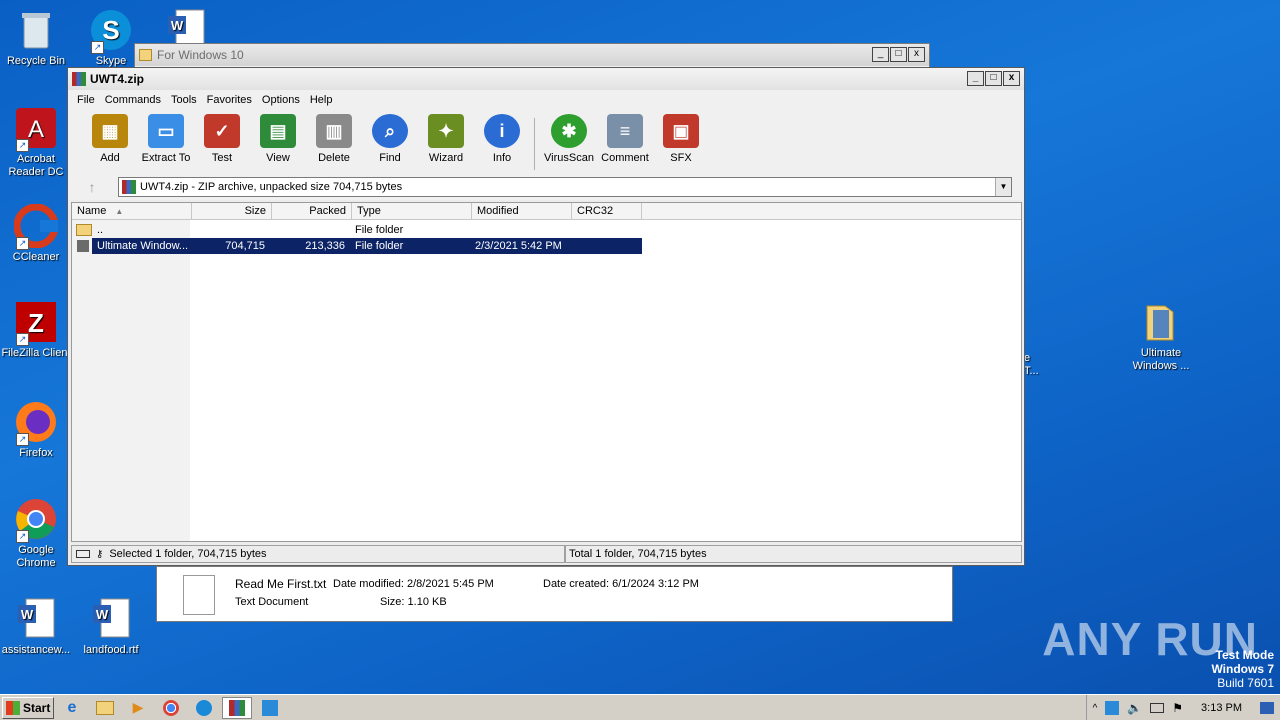 The image size is (1280, 720). Describe the element at coordinates (36, 142) in the screenshot. I see `desktop-icon-acrobat: A ↗ Acrobat Reader DC` at that location.